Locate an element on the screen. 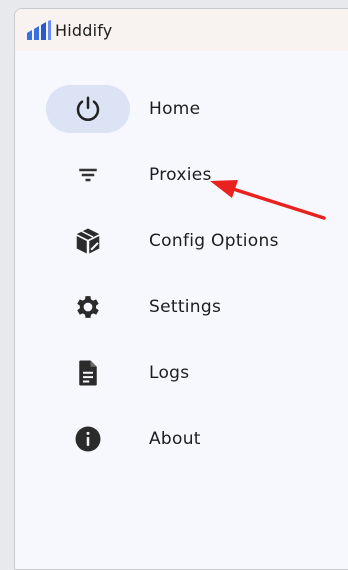 The image size is (348, 570). nav-label-home: Home is located at coordinates (174, 109).